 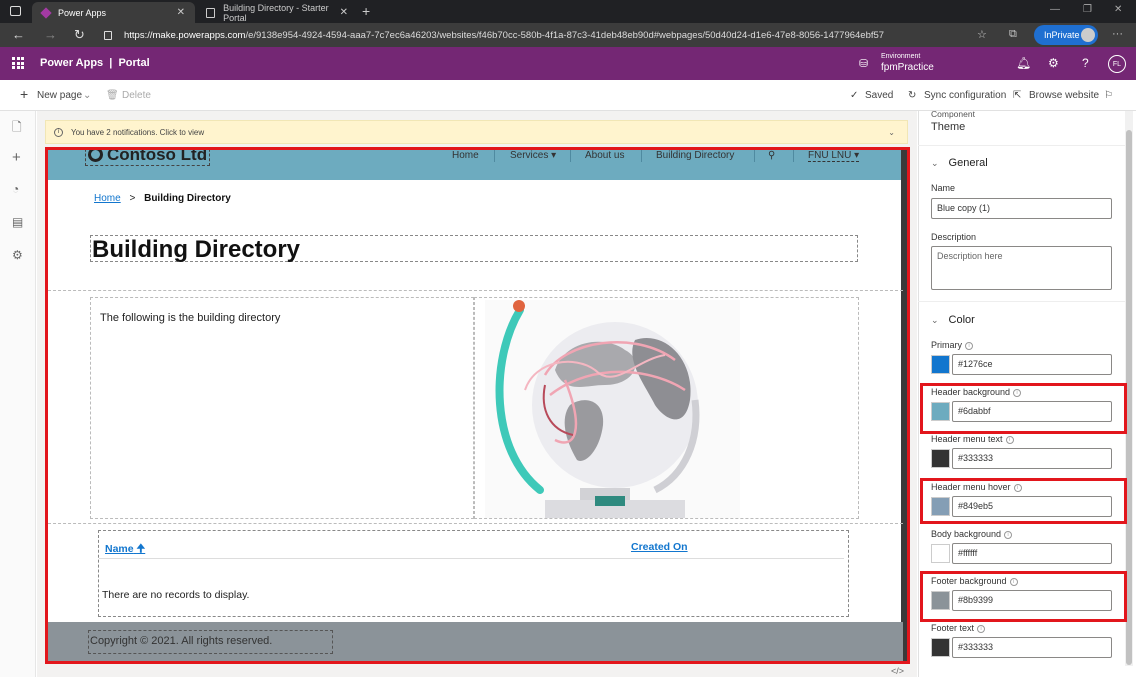 I want to click on avatar, so click(x=1088, y=35).